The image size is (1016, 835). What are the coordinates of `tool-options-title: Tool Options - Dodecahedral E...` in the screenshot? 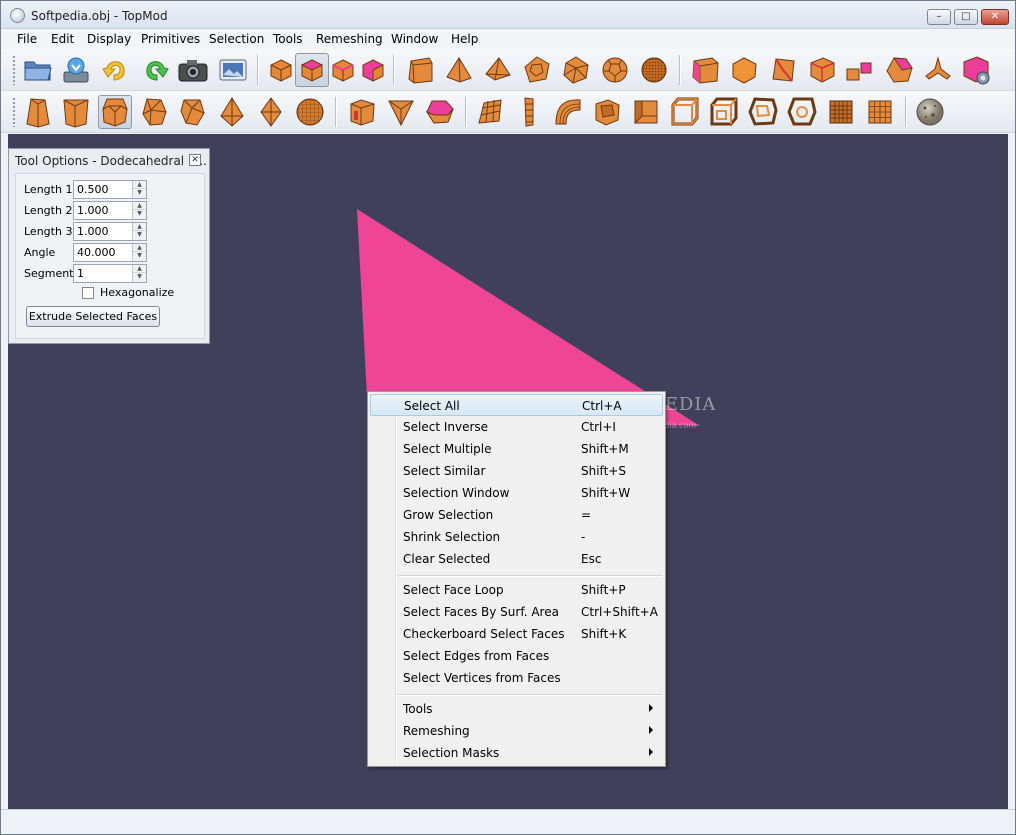 It's located at (109, 160).